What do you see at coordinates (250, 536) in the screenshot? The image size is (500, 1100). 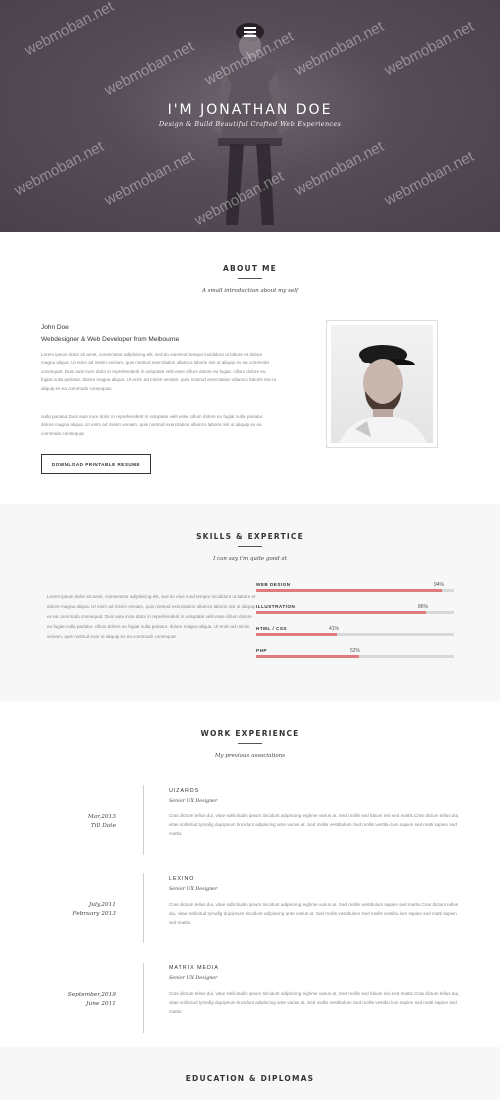 I see `skills-title: SKILLS & EXPERTICE` at bounding box center [250, 536].